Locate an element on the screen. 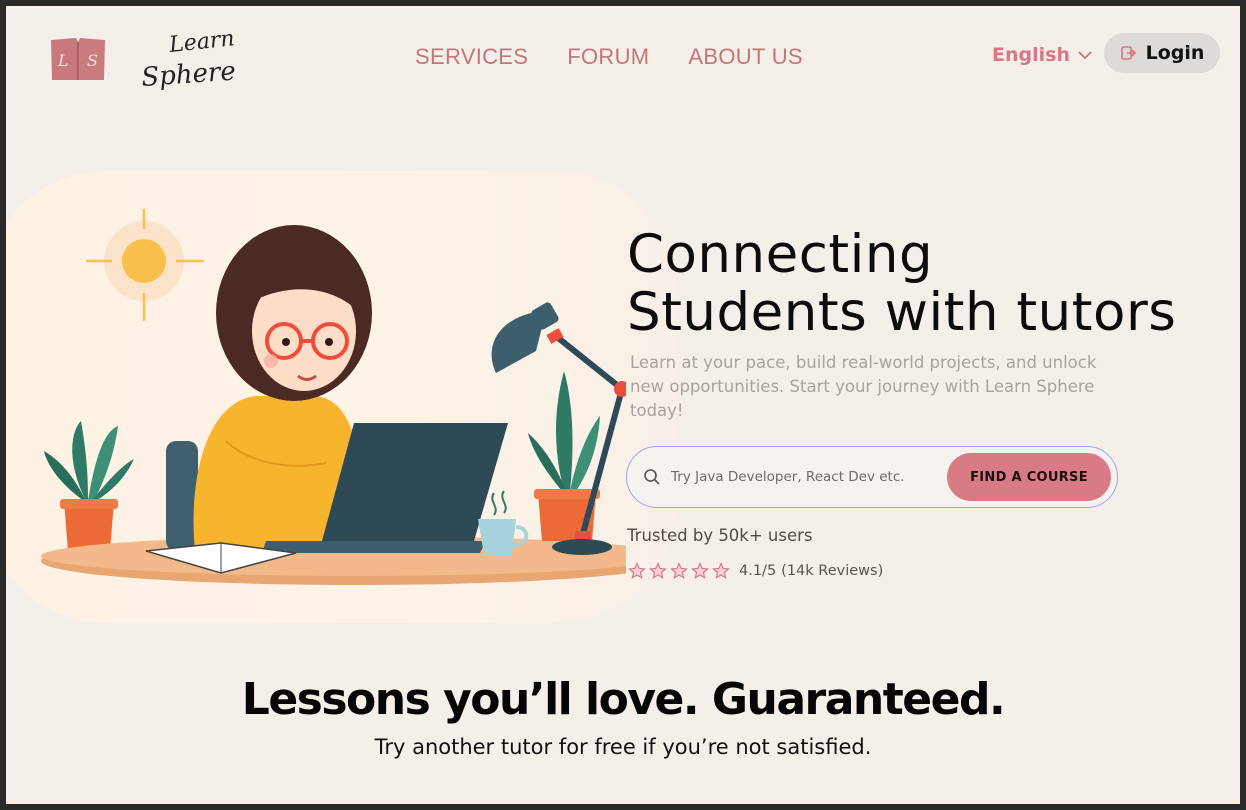 The width and height of the screenshot is (1246, 810). nav-services: SERVICES is located at coordinates (471, 57).